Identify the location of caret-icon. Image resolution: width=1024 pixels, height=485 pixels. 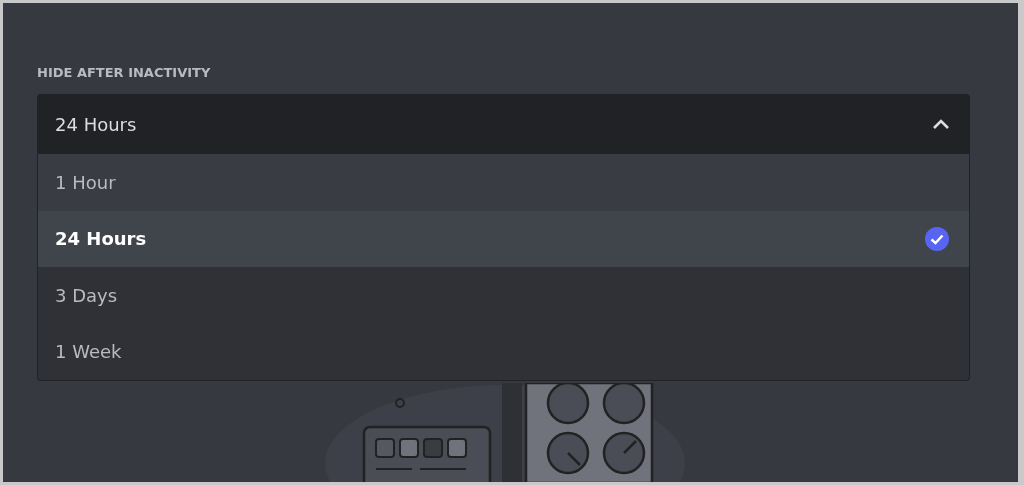
(941, 124).